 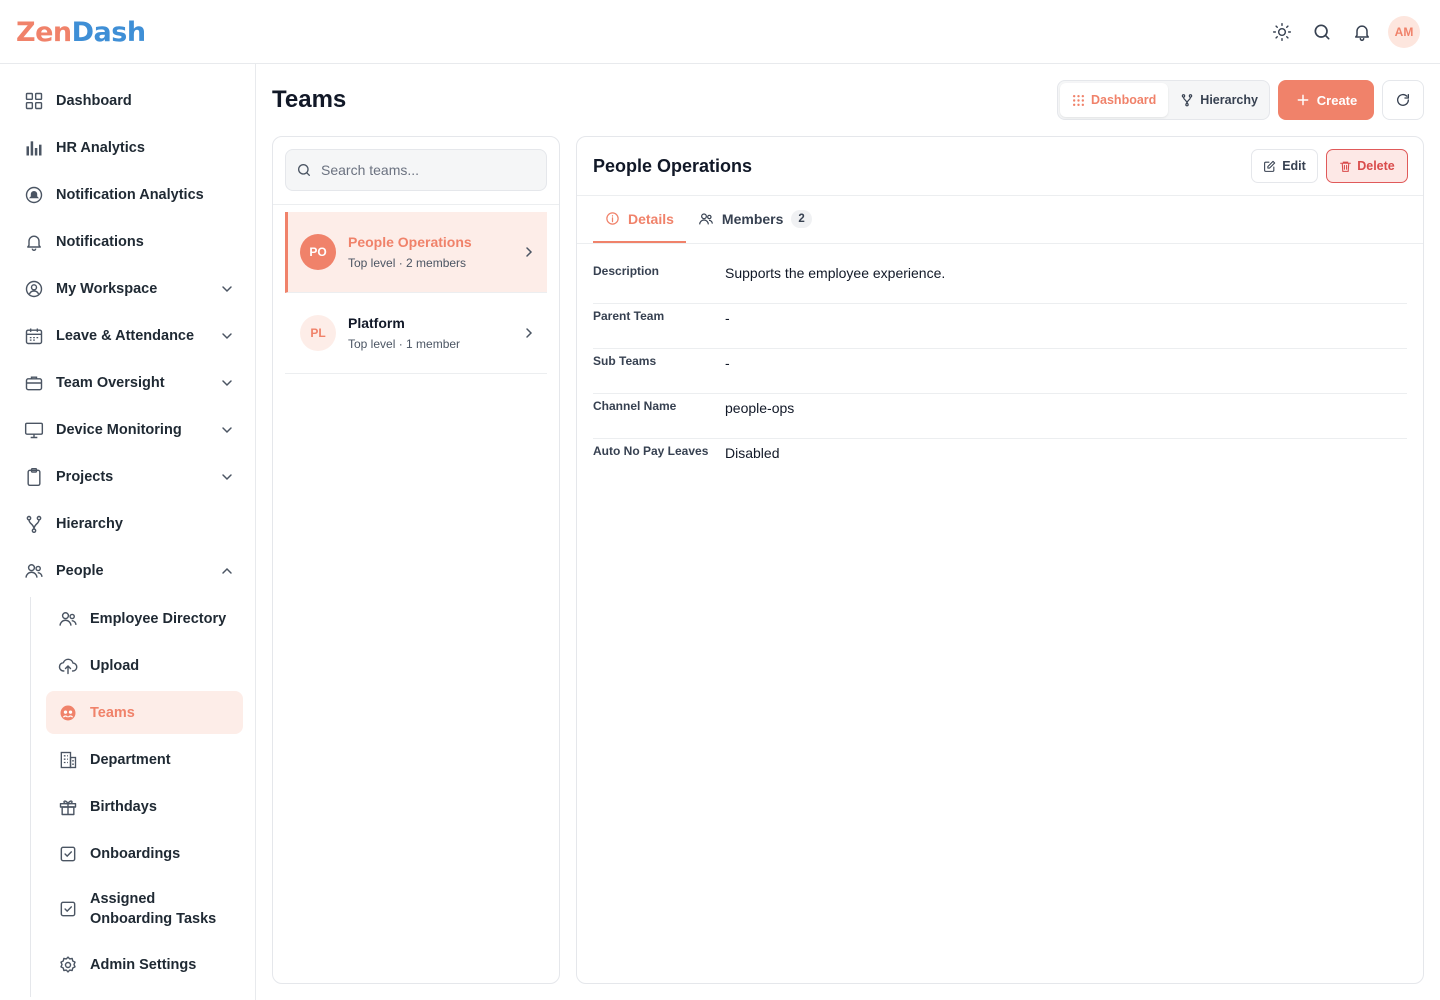 What do you see at coordinates (651, 451) in the screenshot?
I see `field-label: Auto No Pay Leaves` at bounding box center [651, 451].